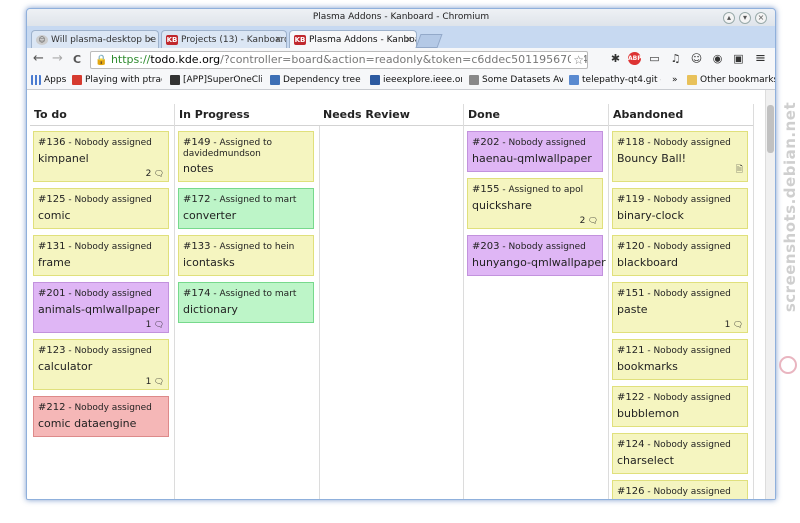  I want to click on task-title: blackboard, so click(647, 262).